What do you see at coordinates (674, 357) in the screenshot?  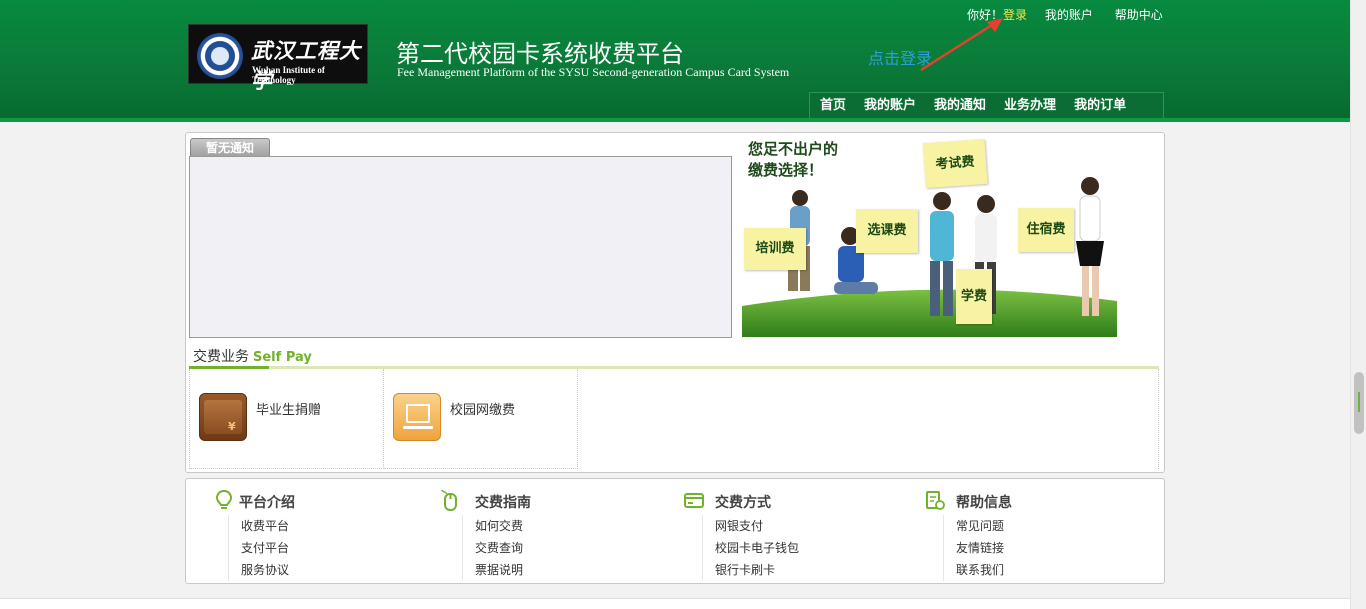 I see `selfpay-section-header: 交费业务 Self Pay` at bounding box center [674, 357].